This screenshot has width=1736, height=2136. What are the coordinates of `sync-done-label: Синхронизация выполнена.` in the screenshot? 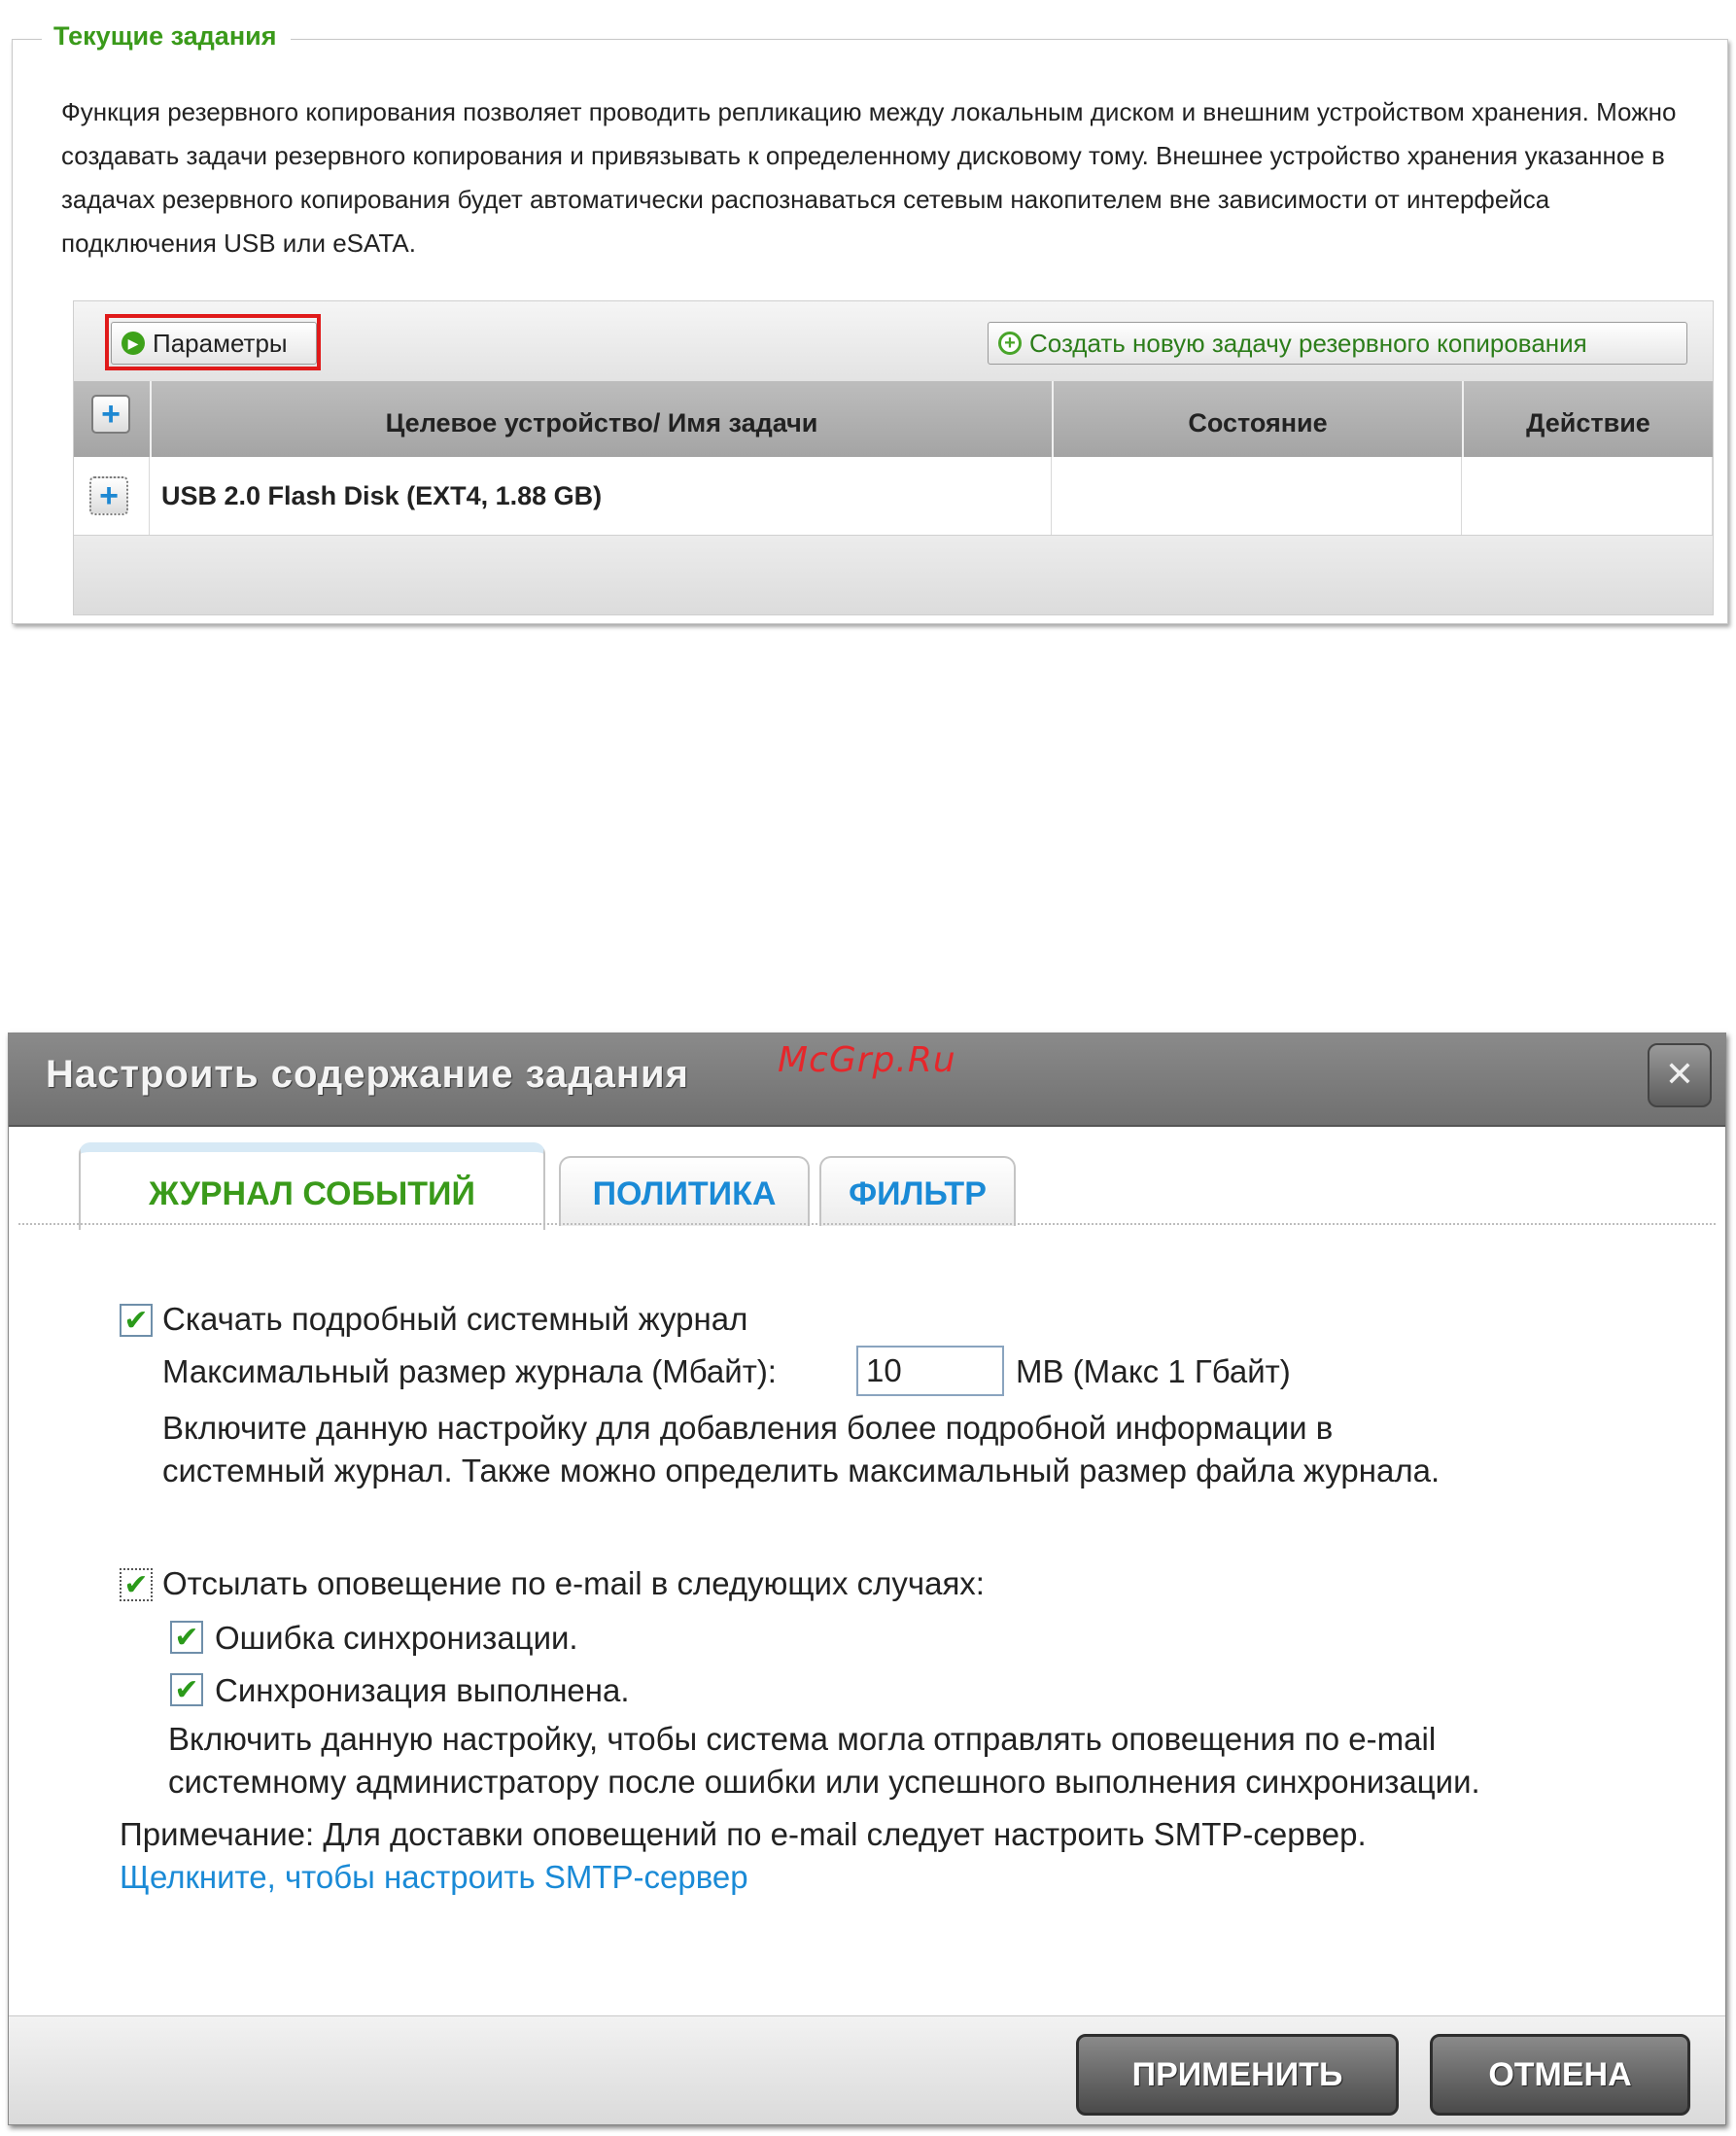 It's located at (423, 1690).